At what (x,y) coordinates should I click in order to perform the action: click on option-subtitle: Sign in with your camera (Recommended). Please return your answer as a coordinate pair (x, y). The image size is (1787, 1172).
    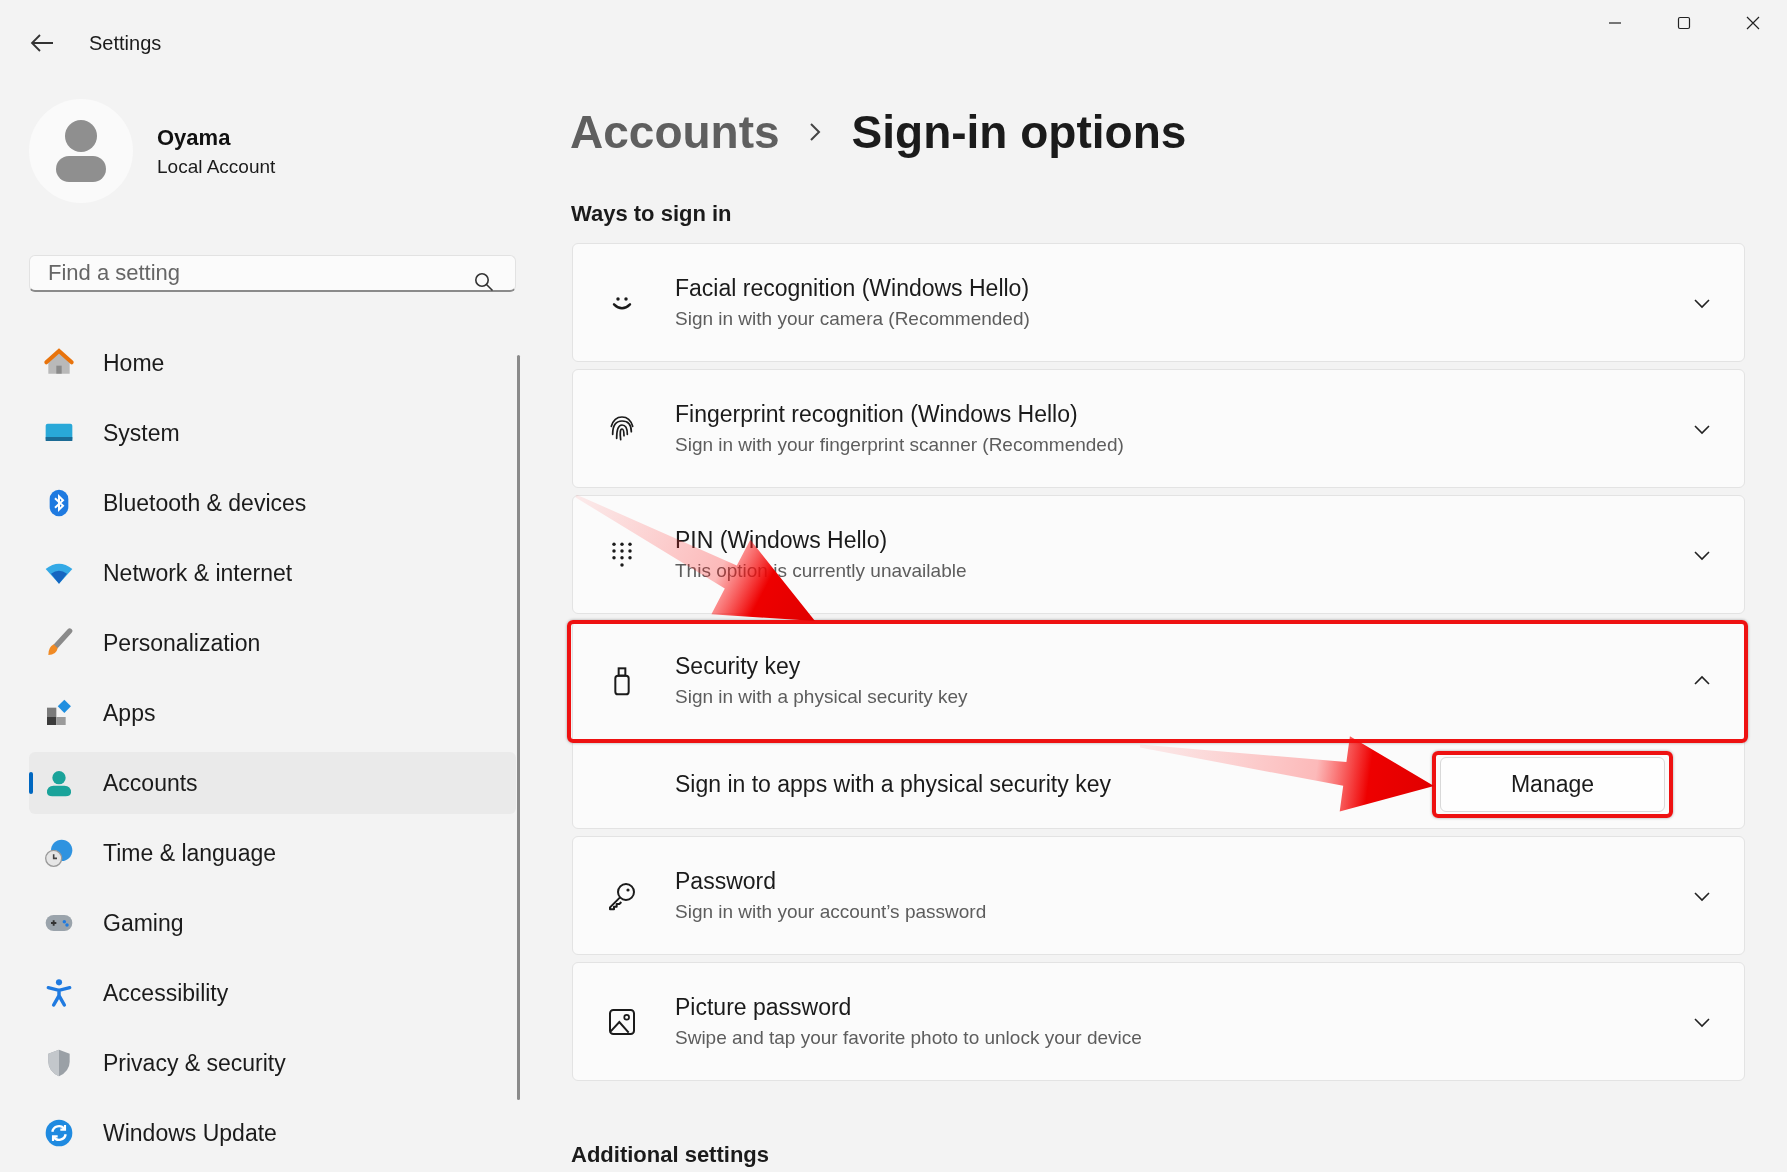
    Looking at the image, I should click on (853, 319).